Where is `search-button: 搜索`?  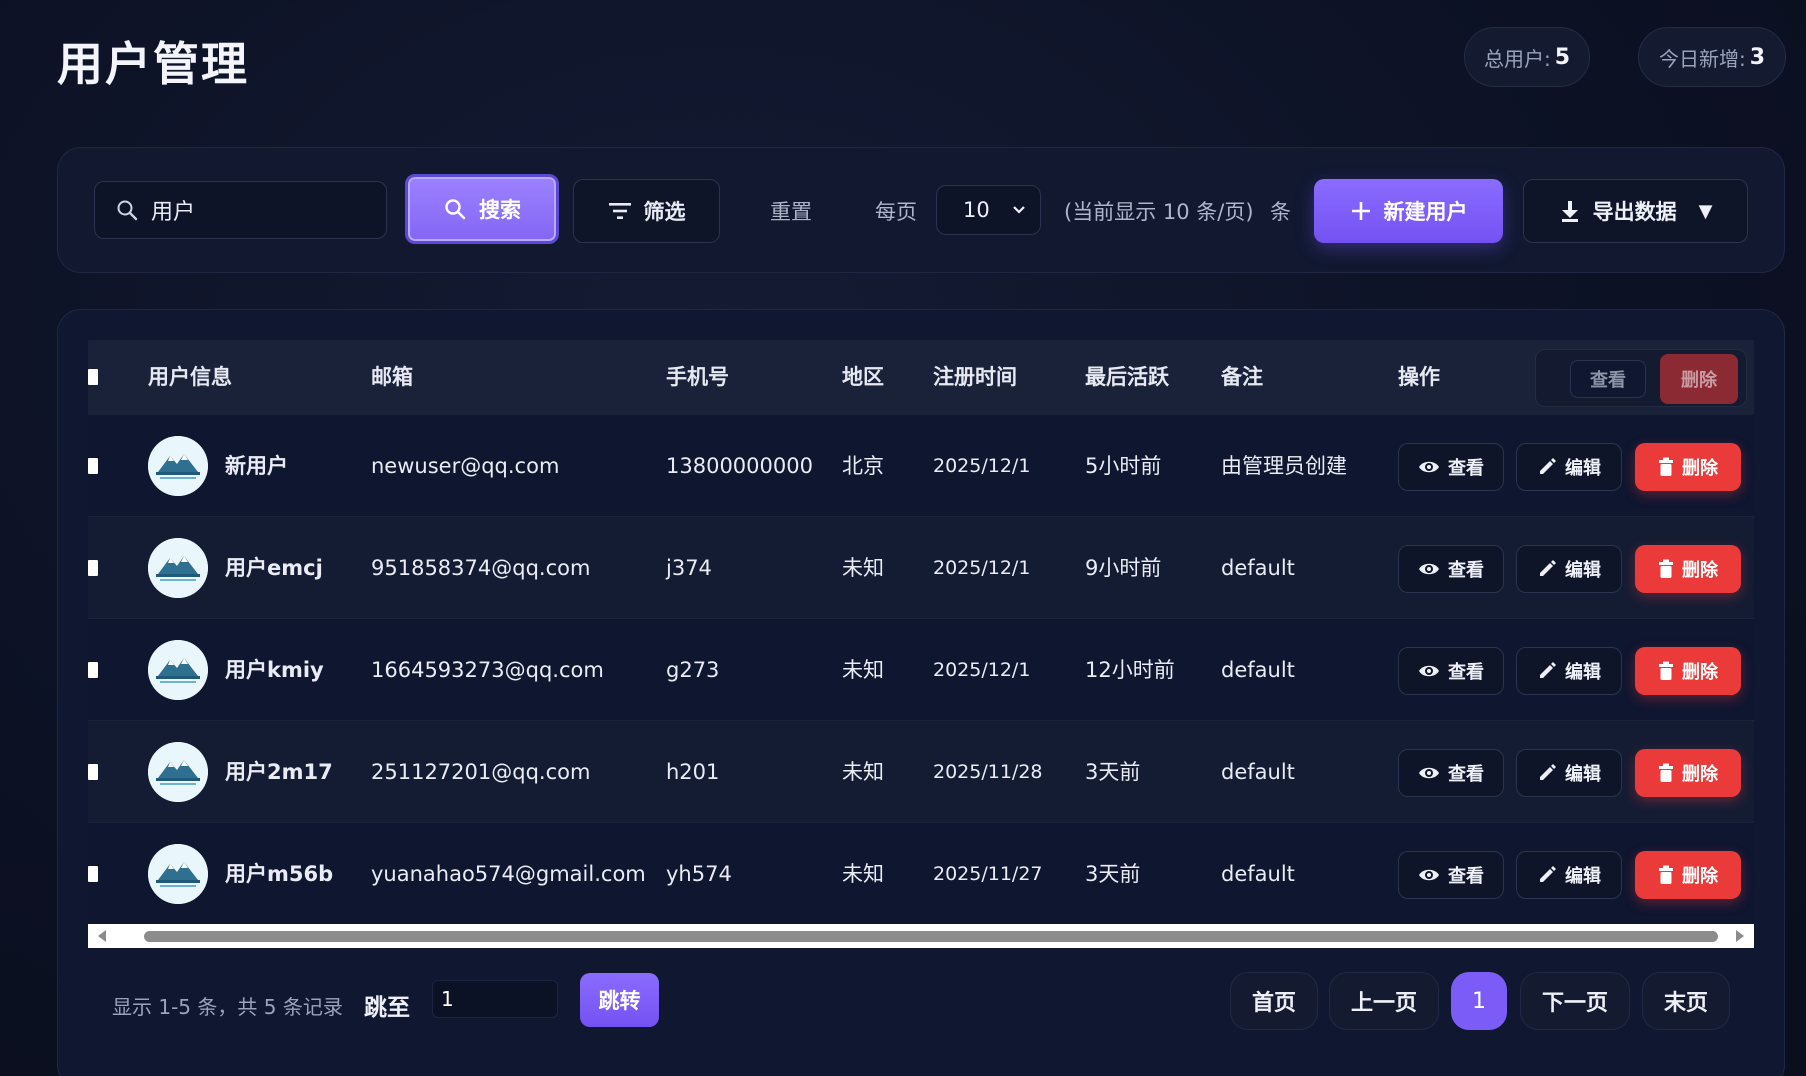 search-button: 搜索 is located at coordinates (482, 209).